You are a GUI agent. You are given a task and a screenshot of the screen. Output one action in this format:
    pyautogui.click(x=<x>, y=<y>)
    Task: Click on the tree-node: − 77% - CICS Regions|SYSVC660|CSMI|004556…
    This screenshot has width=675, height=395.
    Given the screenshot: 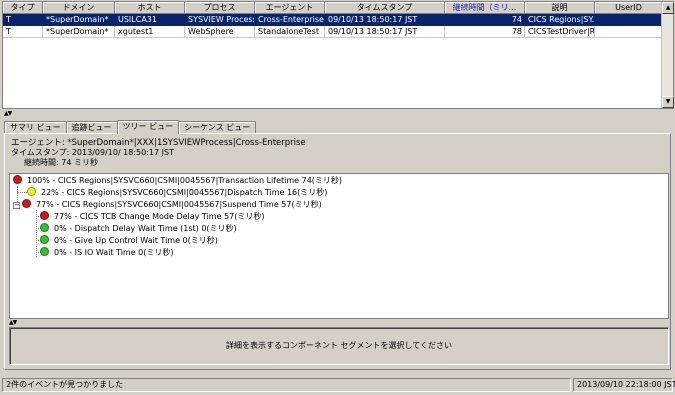 What is the action you would take?
    pyautogui.click(x=167, y=205)
    